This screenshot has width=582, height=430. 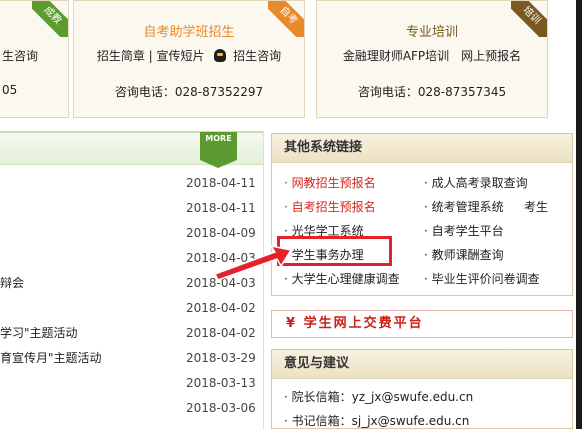 I want to click on page-edge, so click(x=579, y=214).